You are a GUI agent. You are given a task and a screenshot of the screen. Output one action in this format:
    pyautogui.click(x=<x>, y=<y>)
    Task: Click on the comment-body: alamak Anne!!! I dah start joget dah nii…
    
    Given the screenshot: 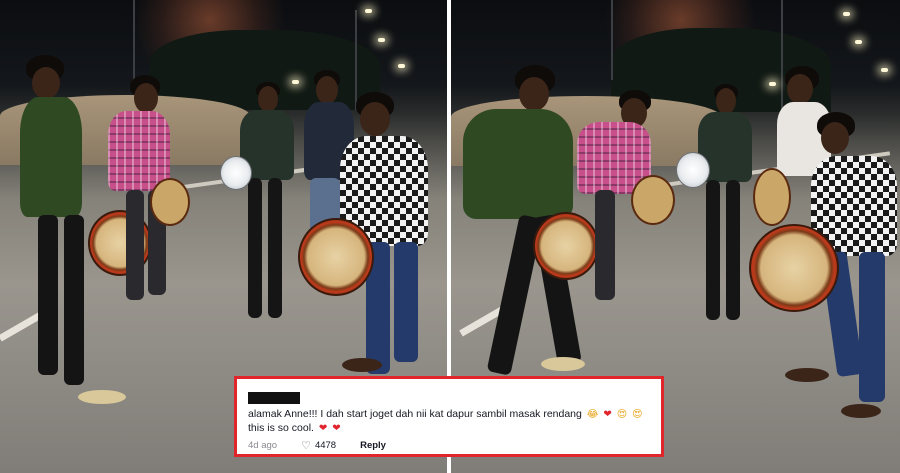 What is the action you would take?
    pyautogui.click(x=450, y=421)
    